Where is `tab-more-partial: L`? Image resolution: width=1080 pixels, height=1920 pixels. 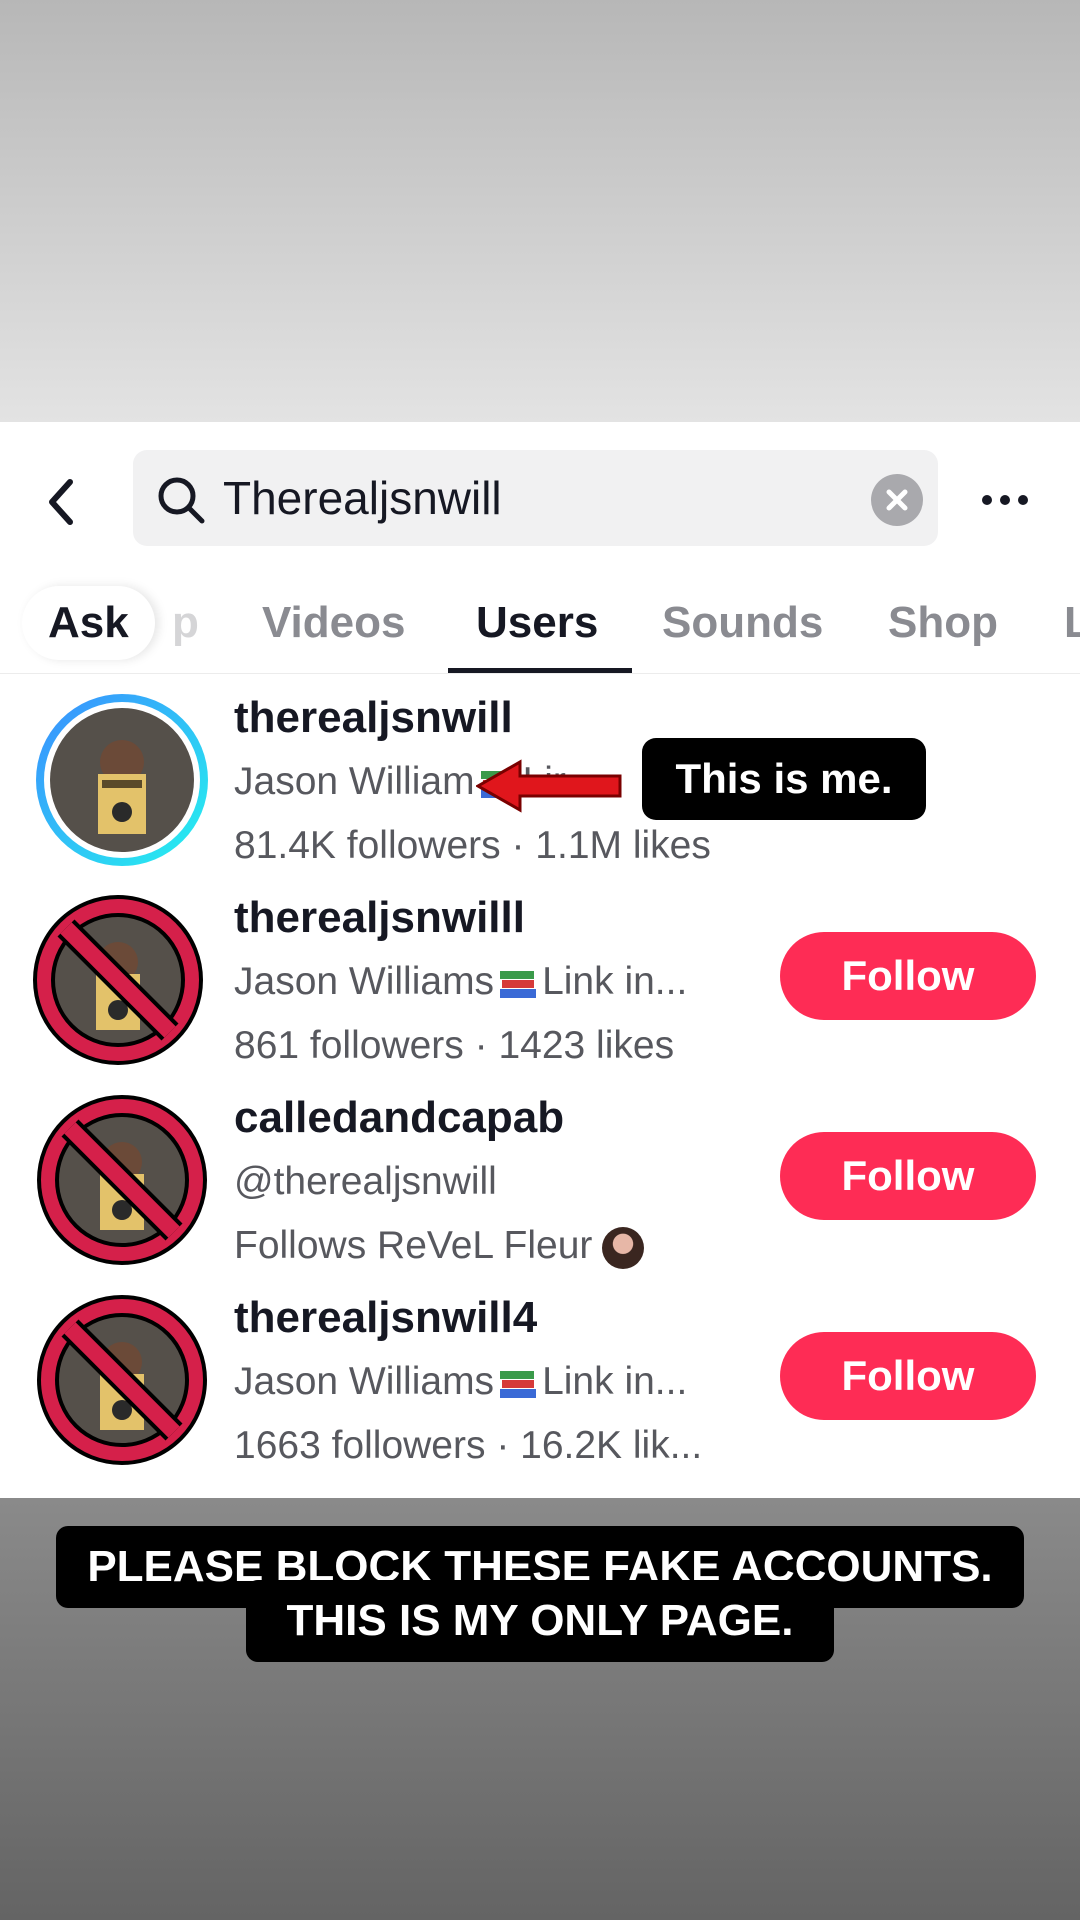
tab-more-partial: L is located at coordinates (1072, 623).